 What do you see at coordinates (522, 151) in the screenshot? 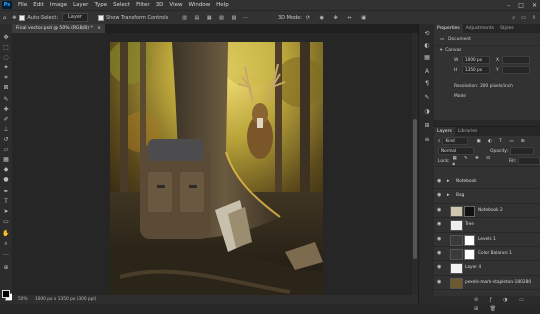
I see `opacity-field` at bounding box center [522, 151].